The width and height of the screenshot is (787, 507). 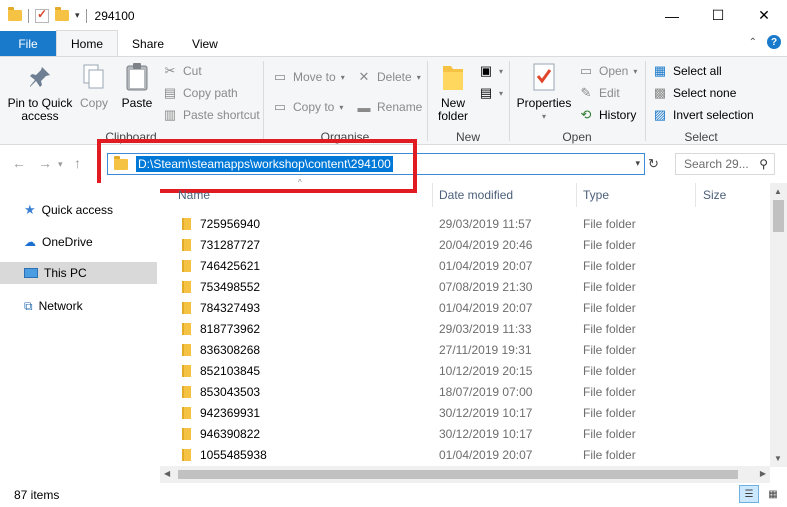 I want to click on easy-access-button: ▤ ▾, so click(x=490, y=93).